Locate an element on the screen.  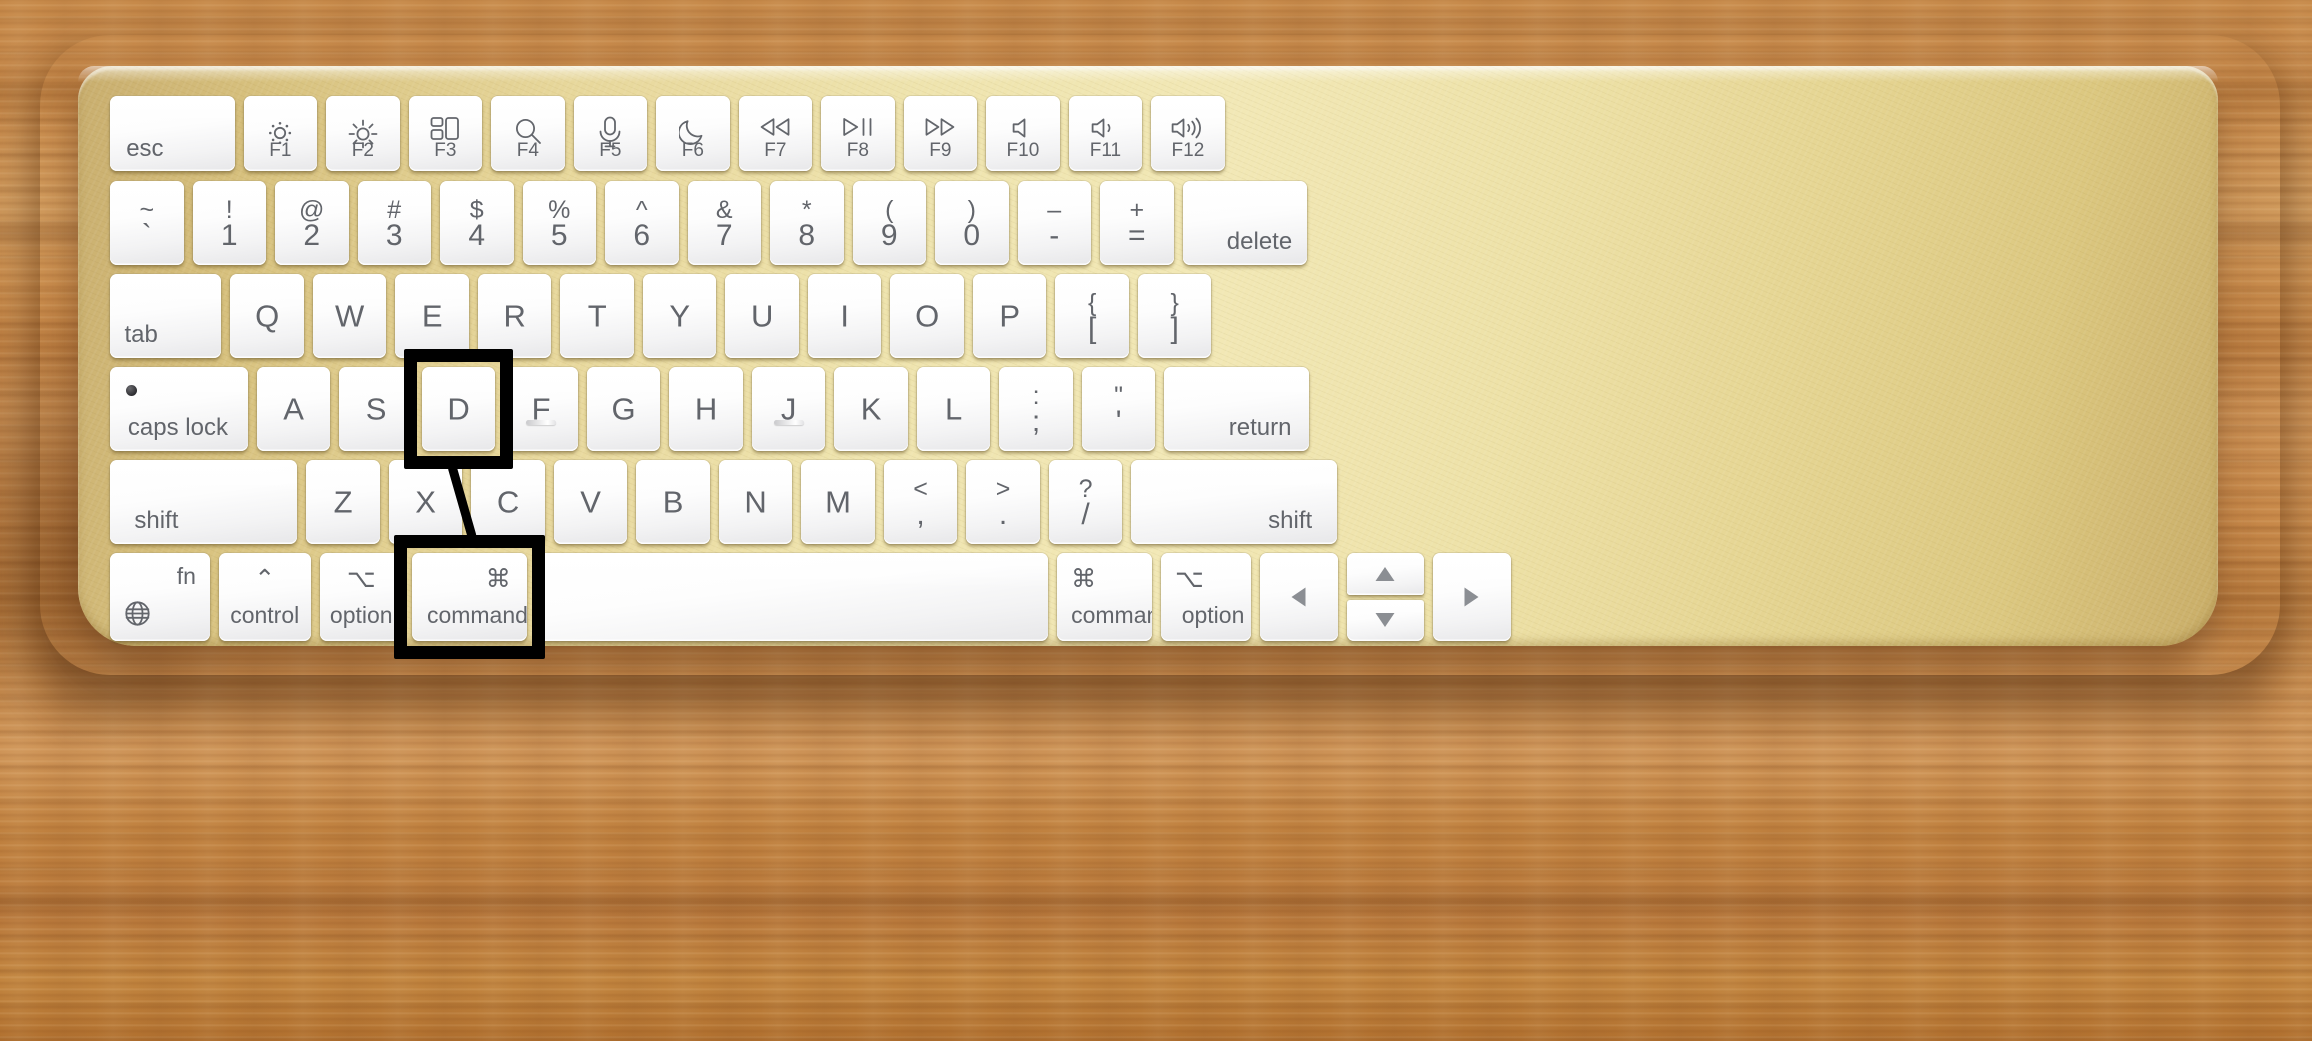
key-fn: fn is located at coordinates (160, 597).